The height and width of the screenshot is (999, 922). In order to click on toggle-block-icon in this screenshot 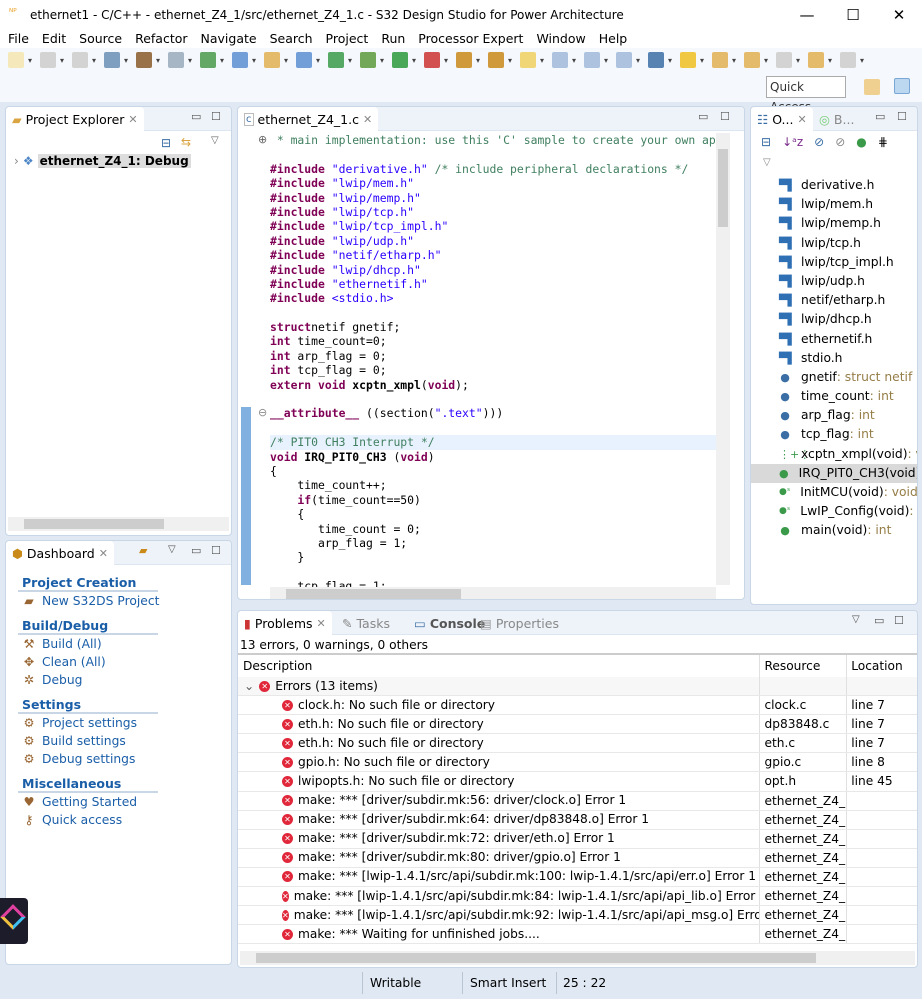, I will do `click(560, 60)`.